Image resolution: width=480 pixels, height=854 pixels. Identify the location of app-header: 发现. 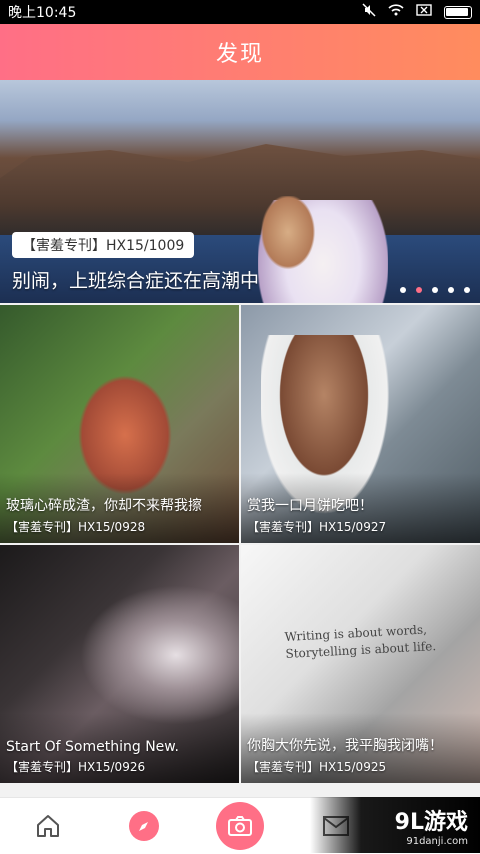
(240, 52).